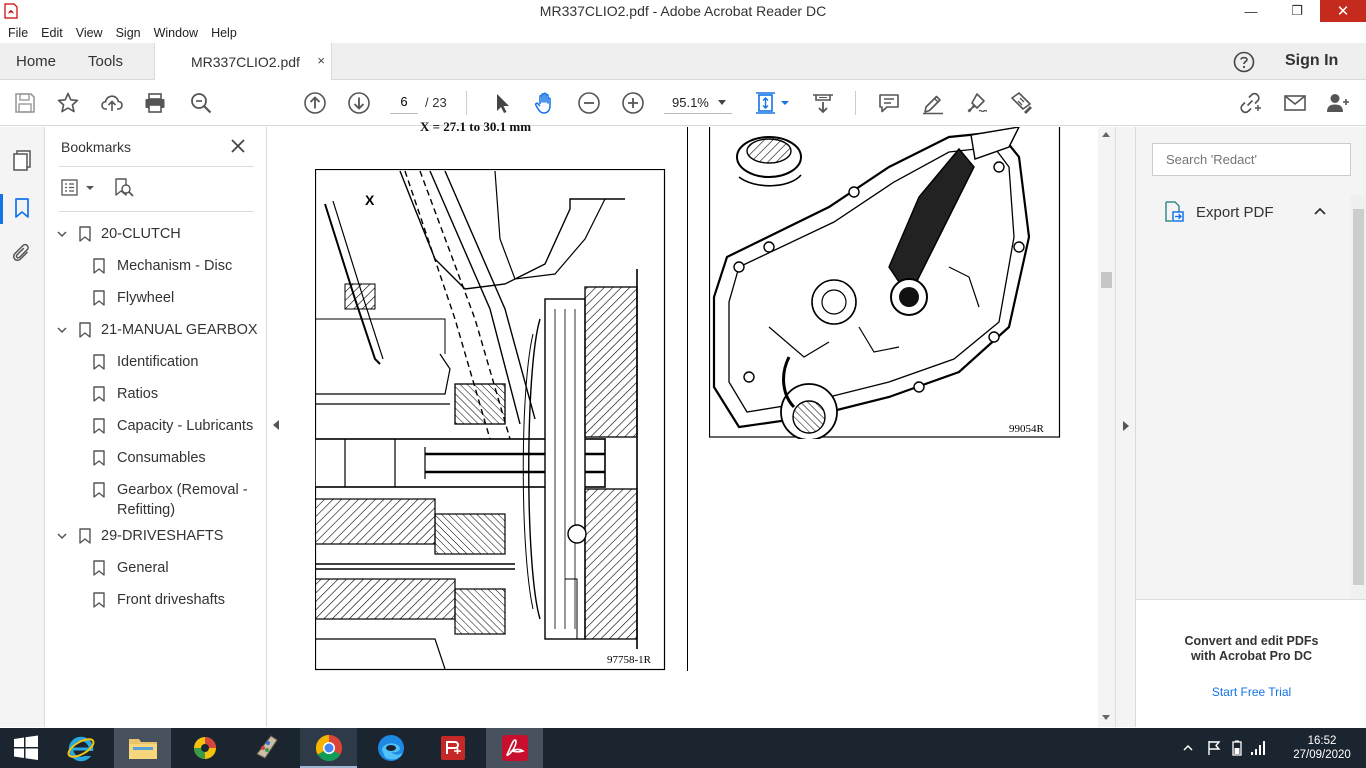 This screenshot has width=1366, height=768. Describe the element at coordinates (1258, 748) in the screenshot. I see `network-signal-icon` at that location.